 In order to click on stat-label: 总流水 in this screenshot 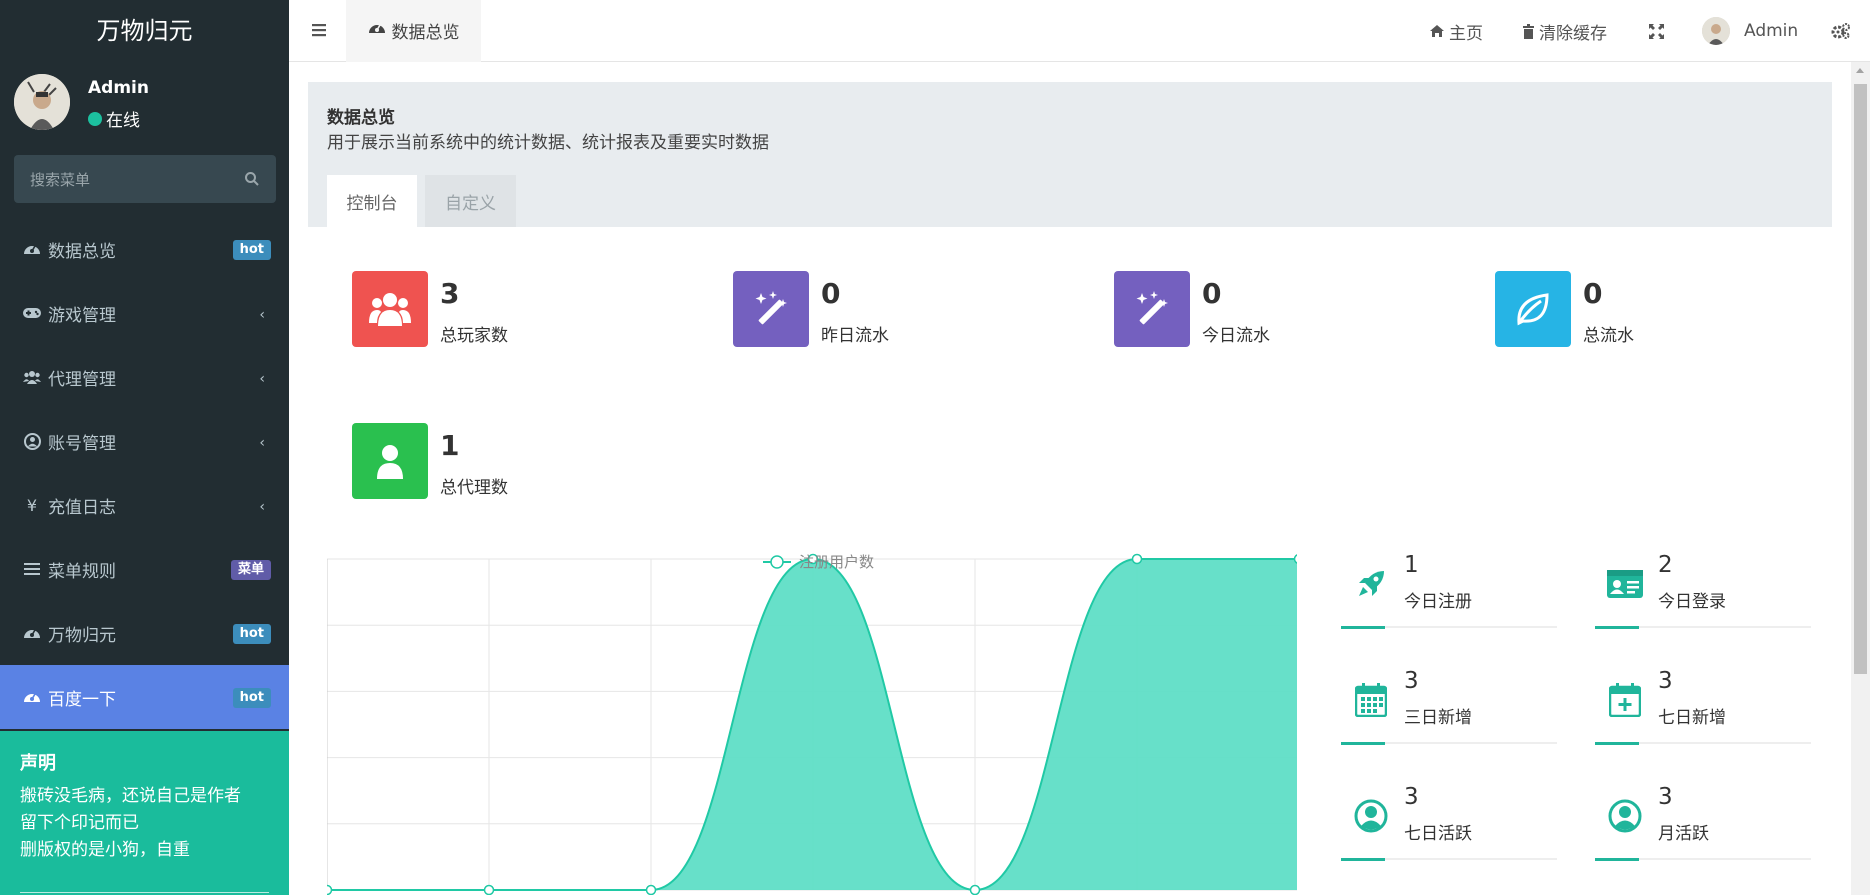, I will do `click(1608, 336)`.